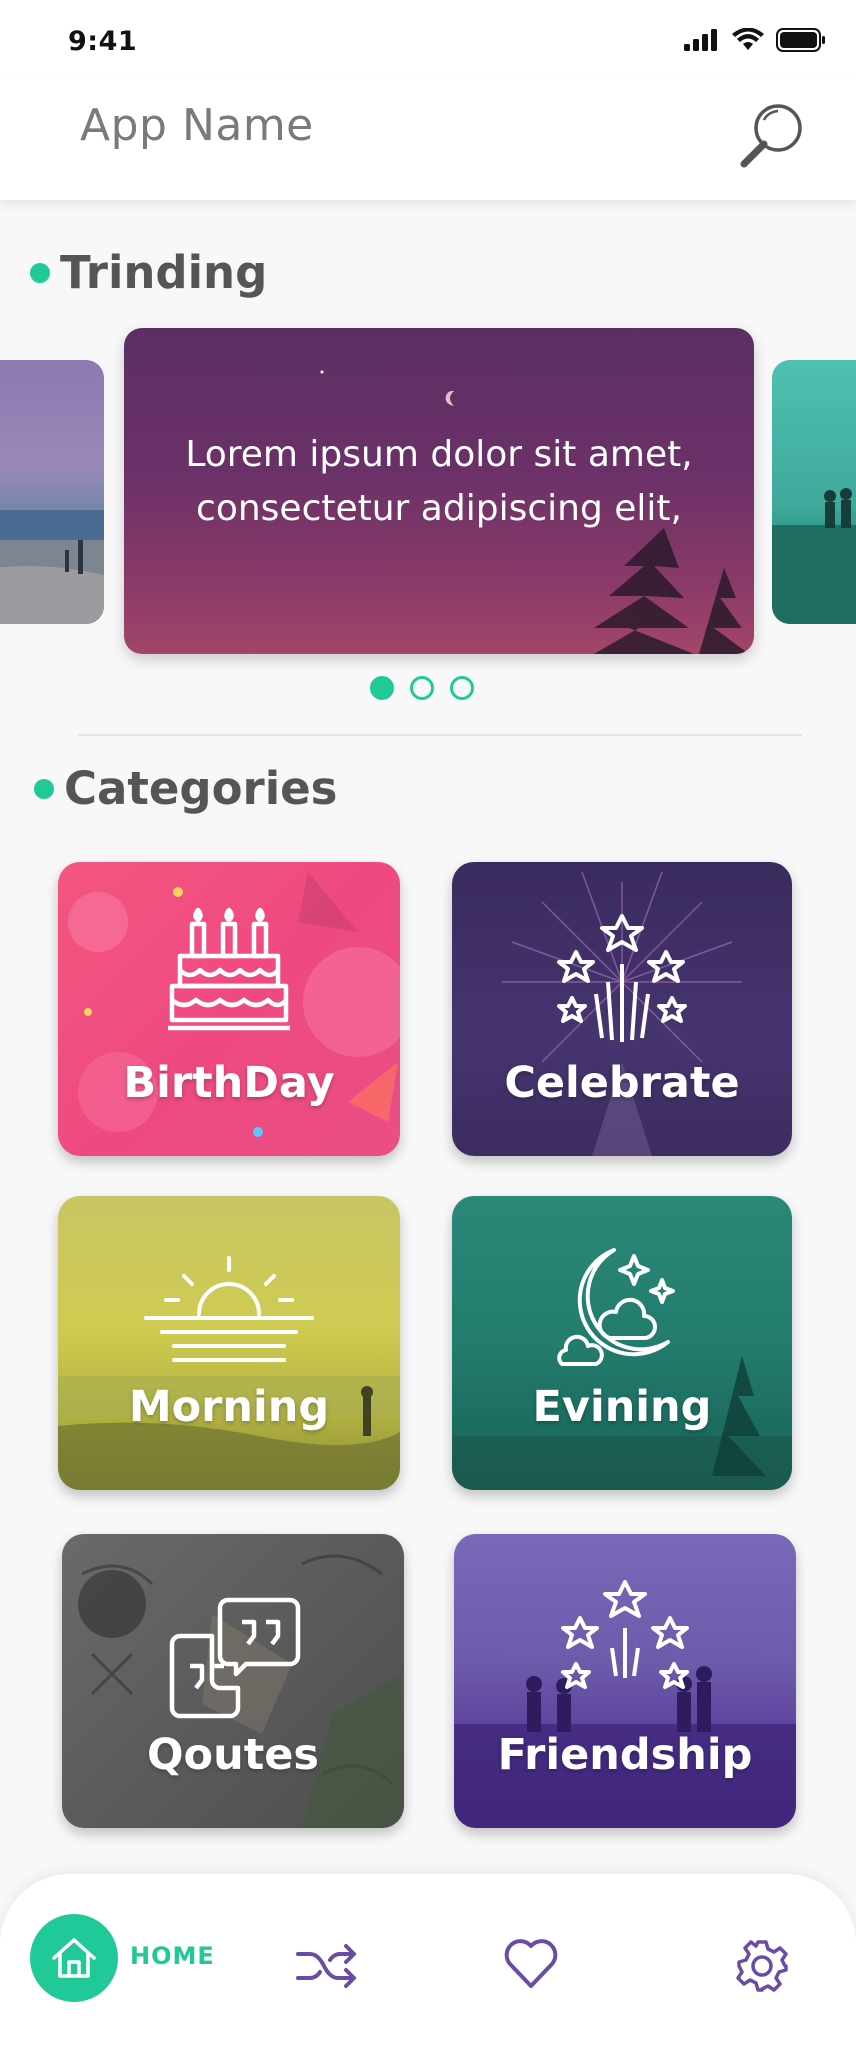  What do you see at coordinates (439, 508) in the screenshot?
I see `trending-text-line2: consectetur adipiscing elit,` at bounding box center [439, 508].